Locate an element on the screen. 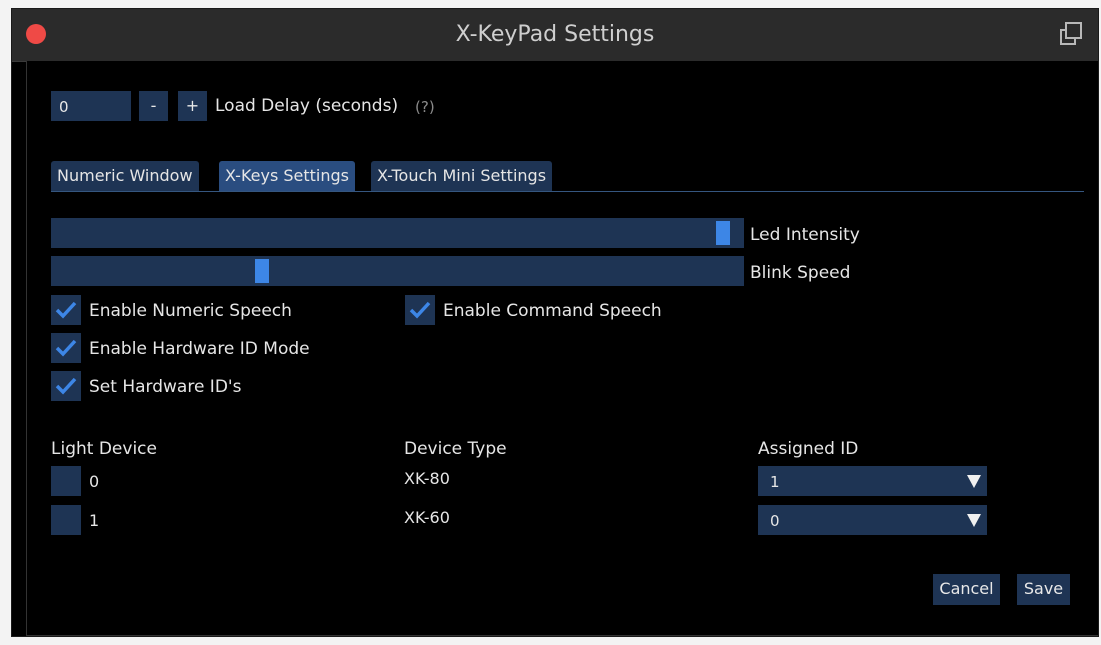 The width and height of the screenshot is (1101, 645). led-intensity-label: Led Intensity is located at coordinates (805, 235).